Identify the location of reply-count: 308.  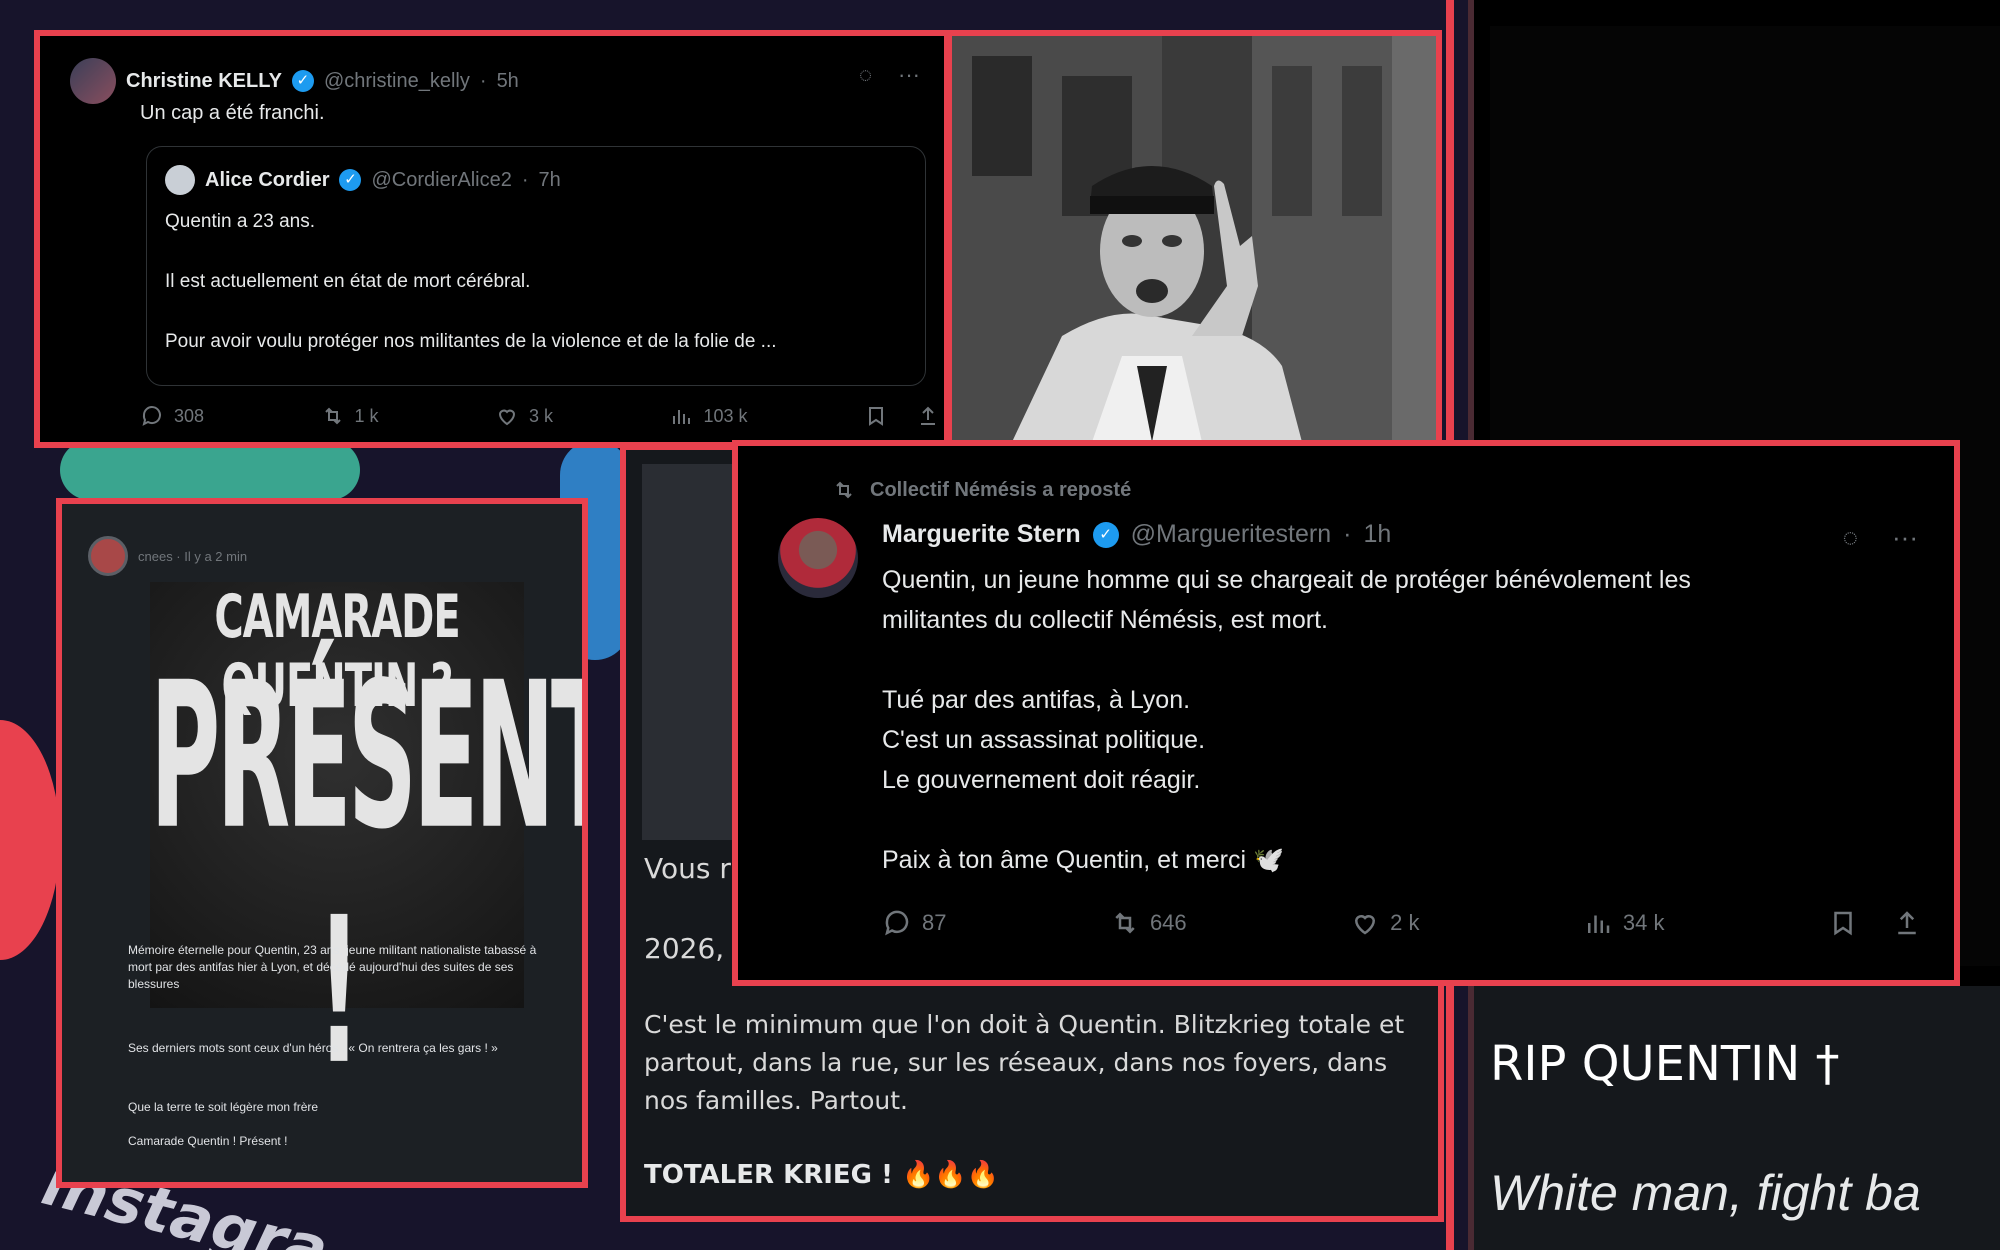
(189, 415).